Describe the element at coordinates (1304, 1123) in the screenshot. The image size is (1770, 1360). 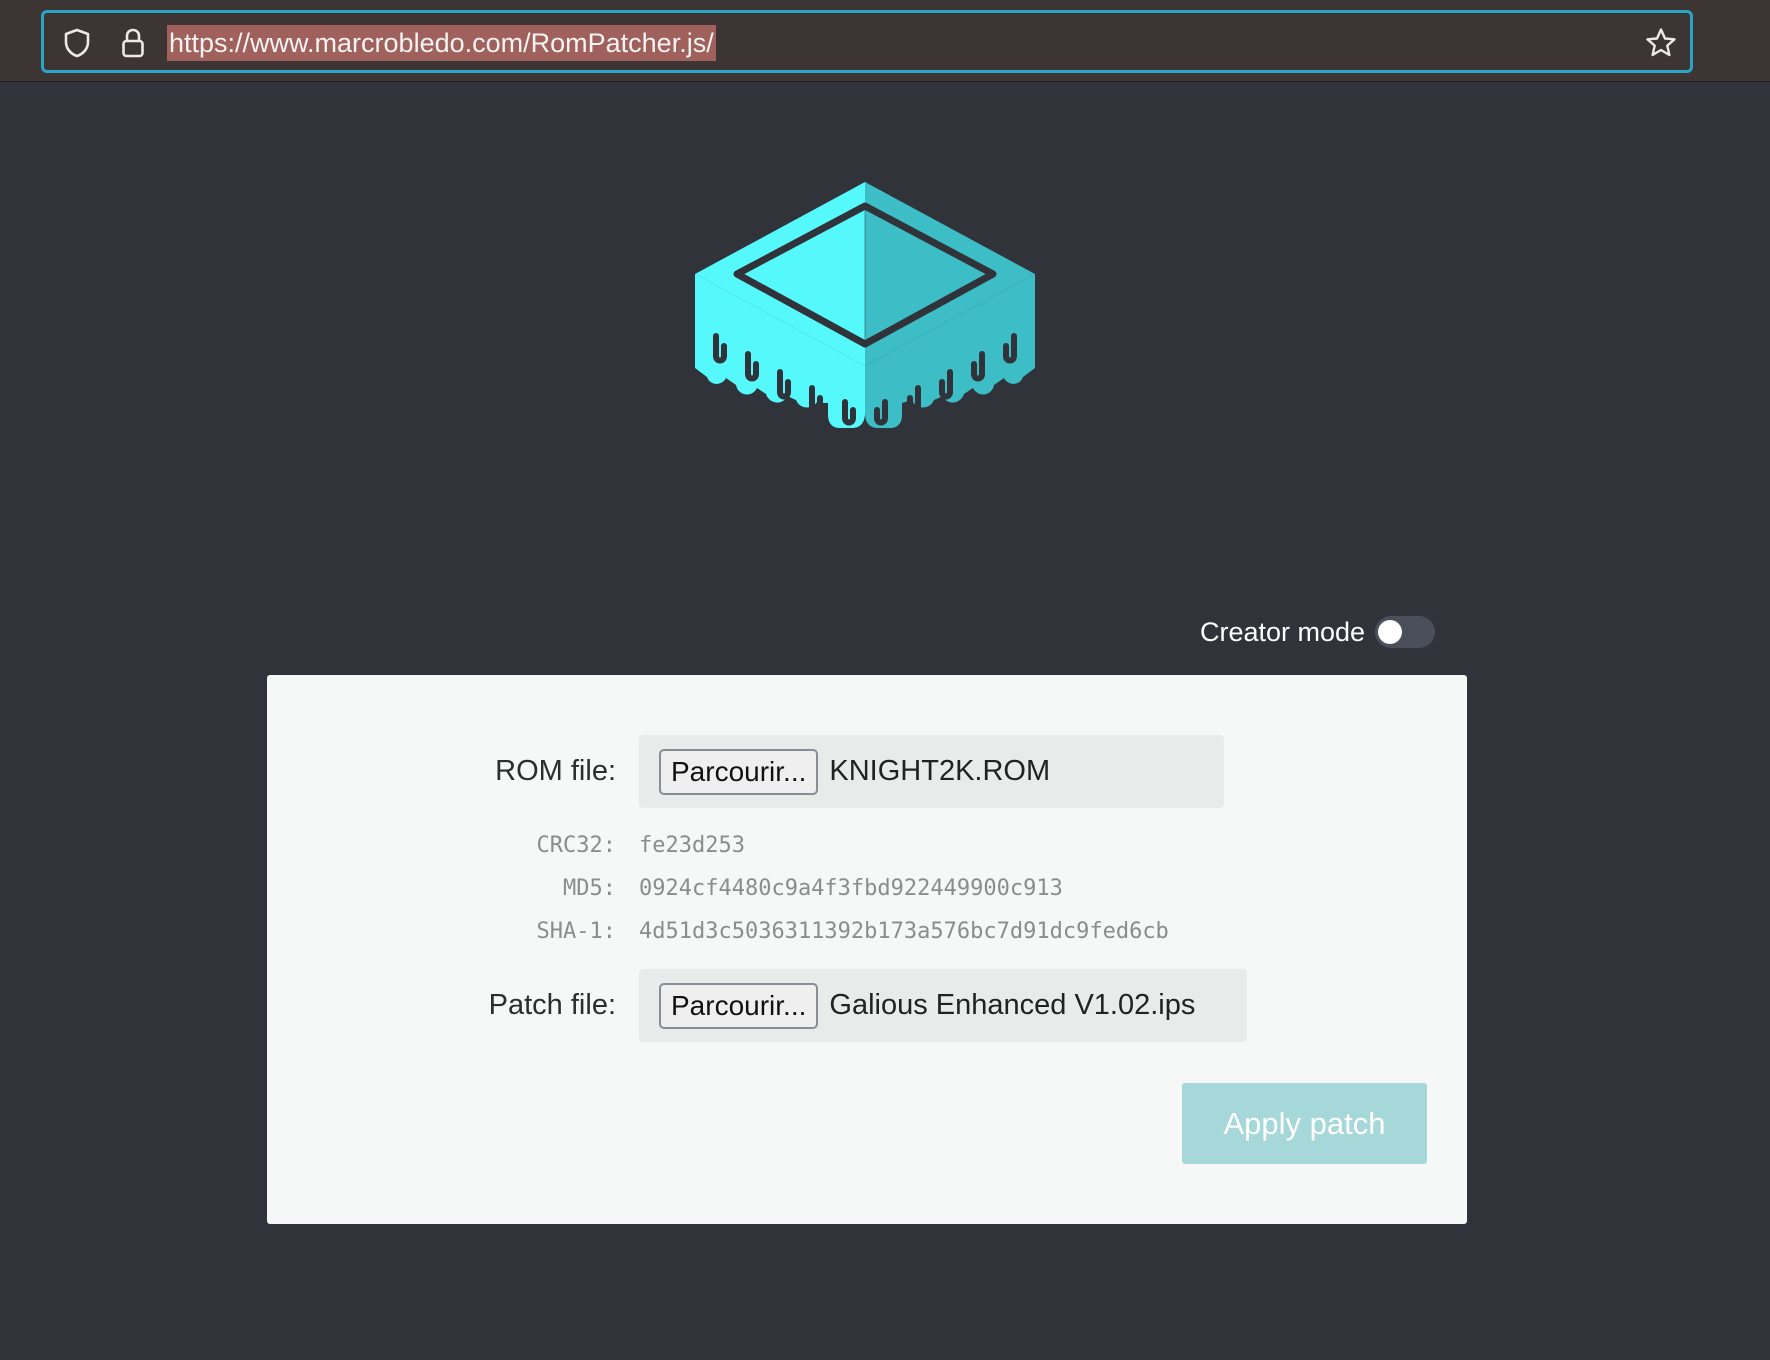
I see `apply-patch-button: Apply patch` at that location.